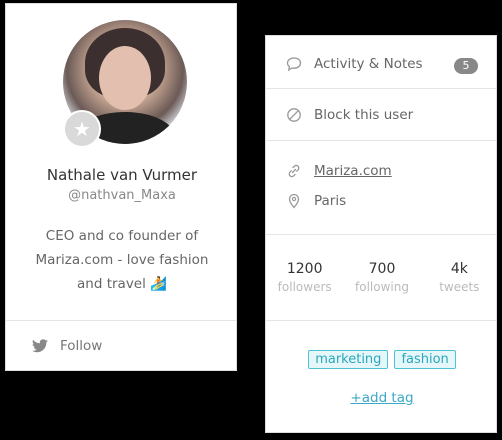  Describe the element at coordinates (459, 269) in the screenshot. I see `stat-number: 4k` at that location.